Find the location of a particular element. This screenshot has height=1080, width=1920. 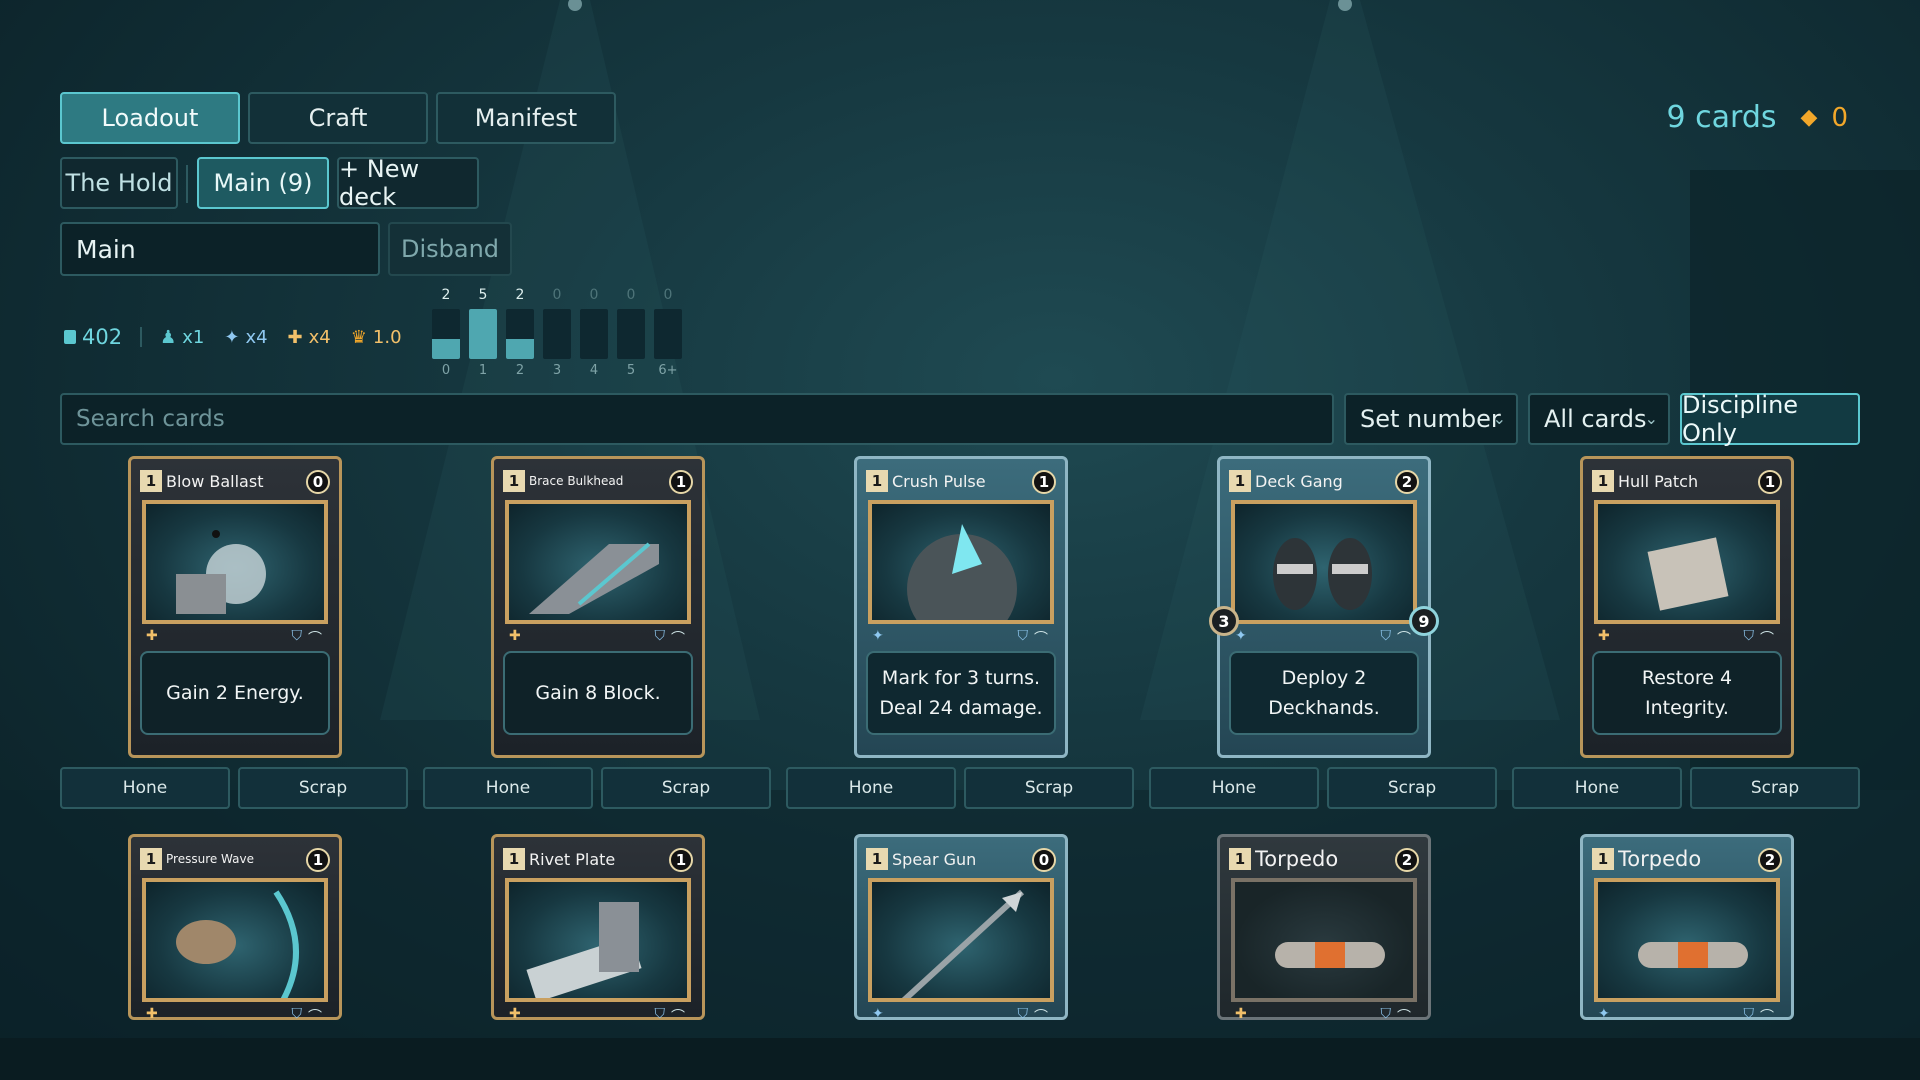

card-stack-icon is located at coordinates (70, 337).